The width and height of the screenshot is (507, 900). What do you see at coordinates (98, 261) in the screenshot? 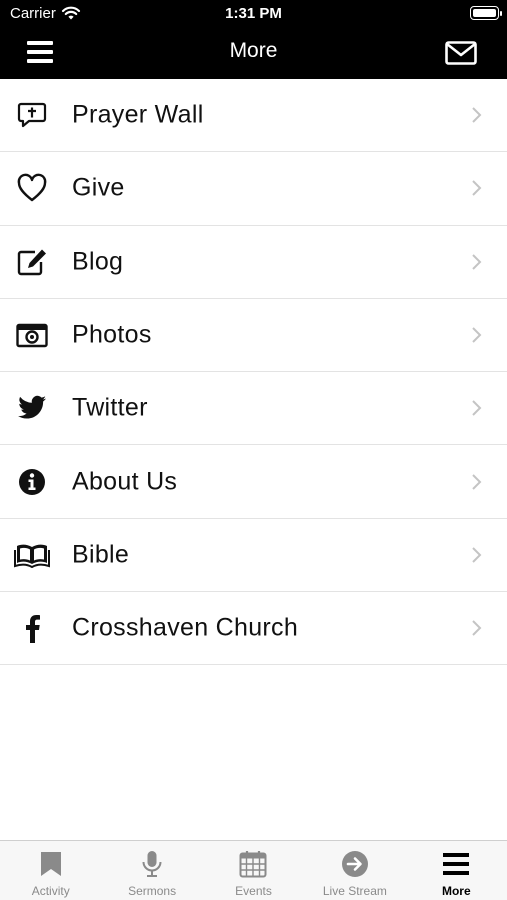
I see `list-item-label: Blog` at bounding box center [98, 261].